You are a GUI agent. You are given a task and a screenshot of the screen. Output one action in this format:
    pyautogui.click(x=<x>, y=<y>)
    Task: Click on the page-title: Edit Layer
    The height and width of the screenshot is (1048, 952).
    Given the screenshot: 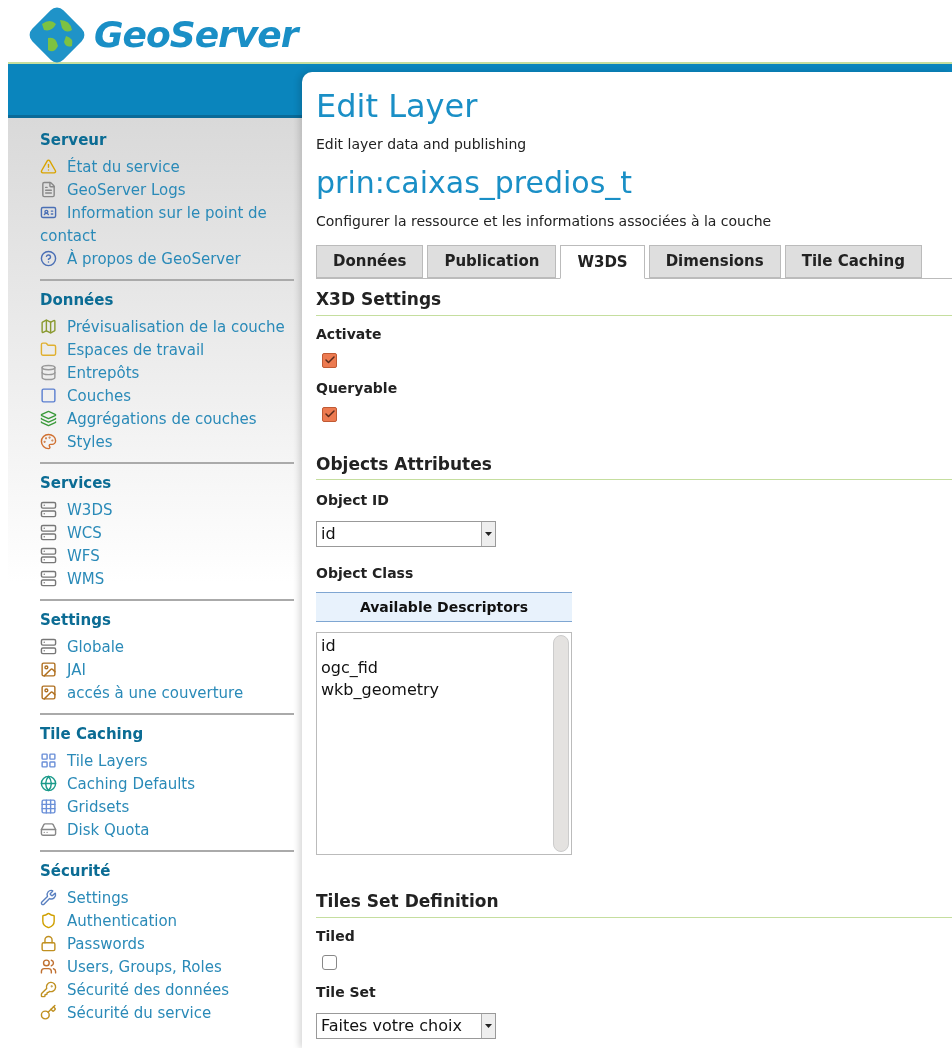 What is the action you would take?
    pyautogui.click(x=397, y=106)
    